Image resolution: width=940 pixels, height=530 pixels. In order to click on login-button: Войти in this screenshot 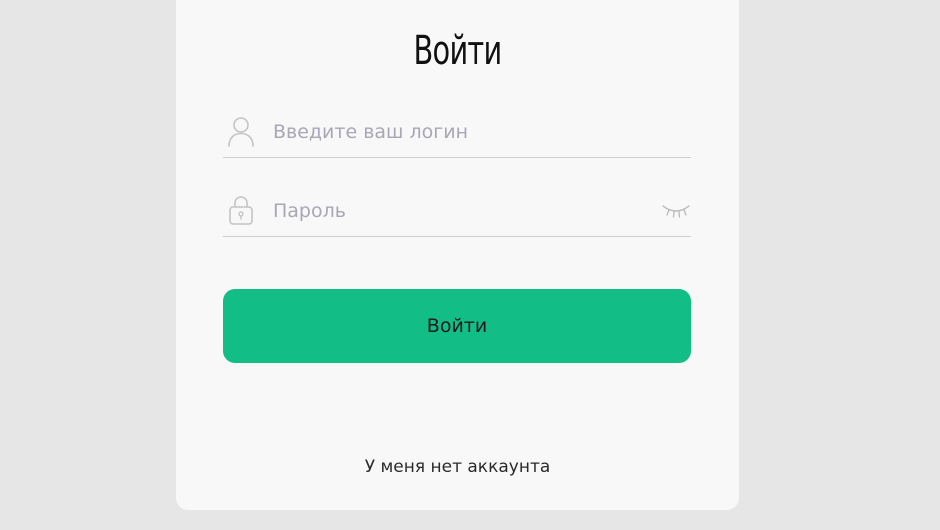, I will do `click(457, 326)`.